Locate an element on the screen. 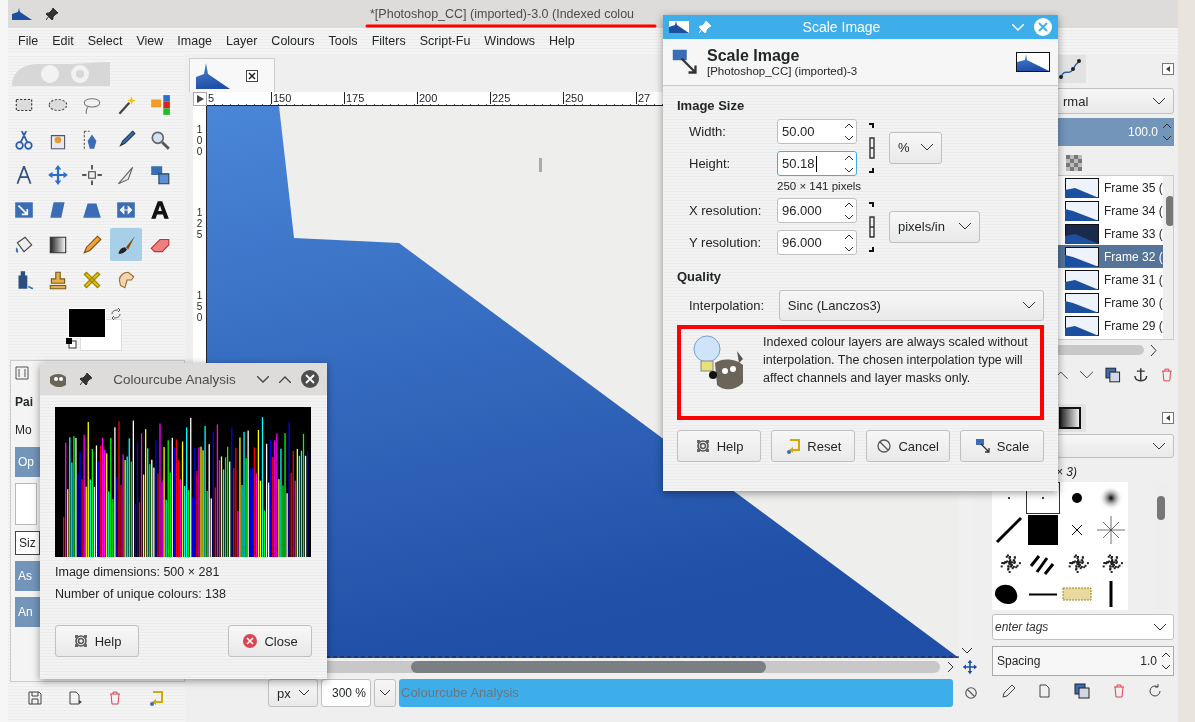  unit-dropdown: pixels/in is located at coordinates (934, 226).